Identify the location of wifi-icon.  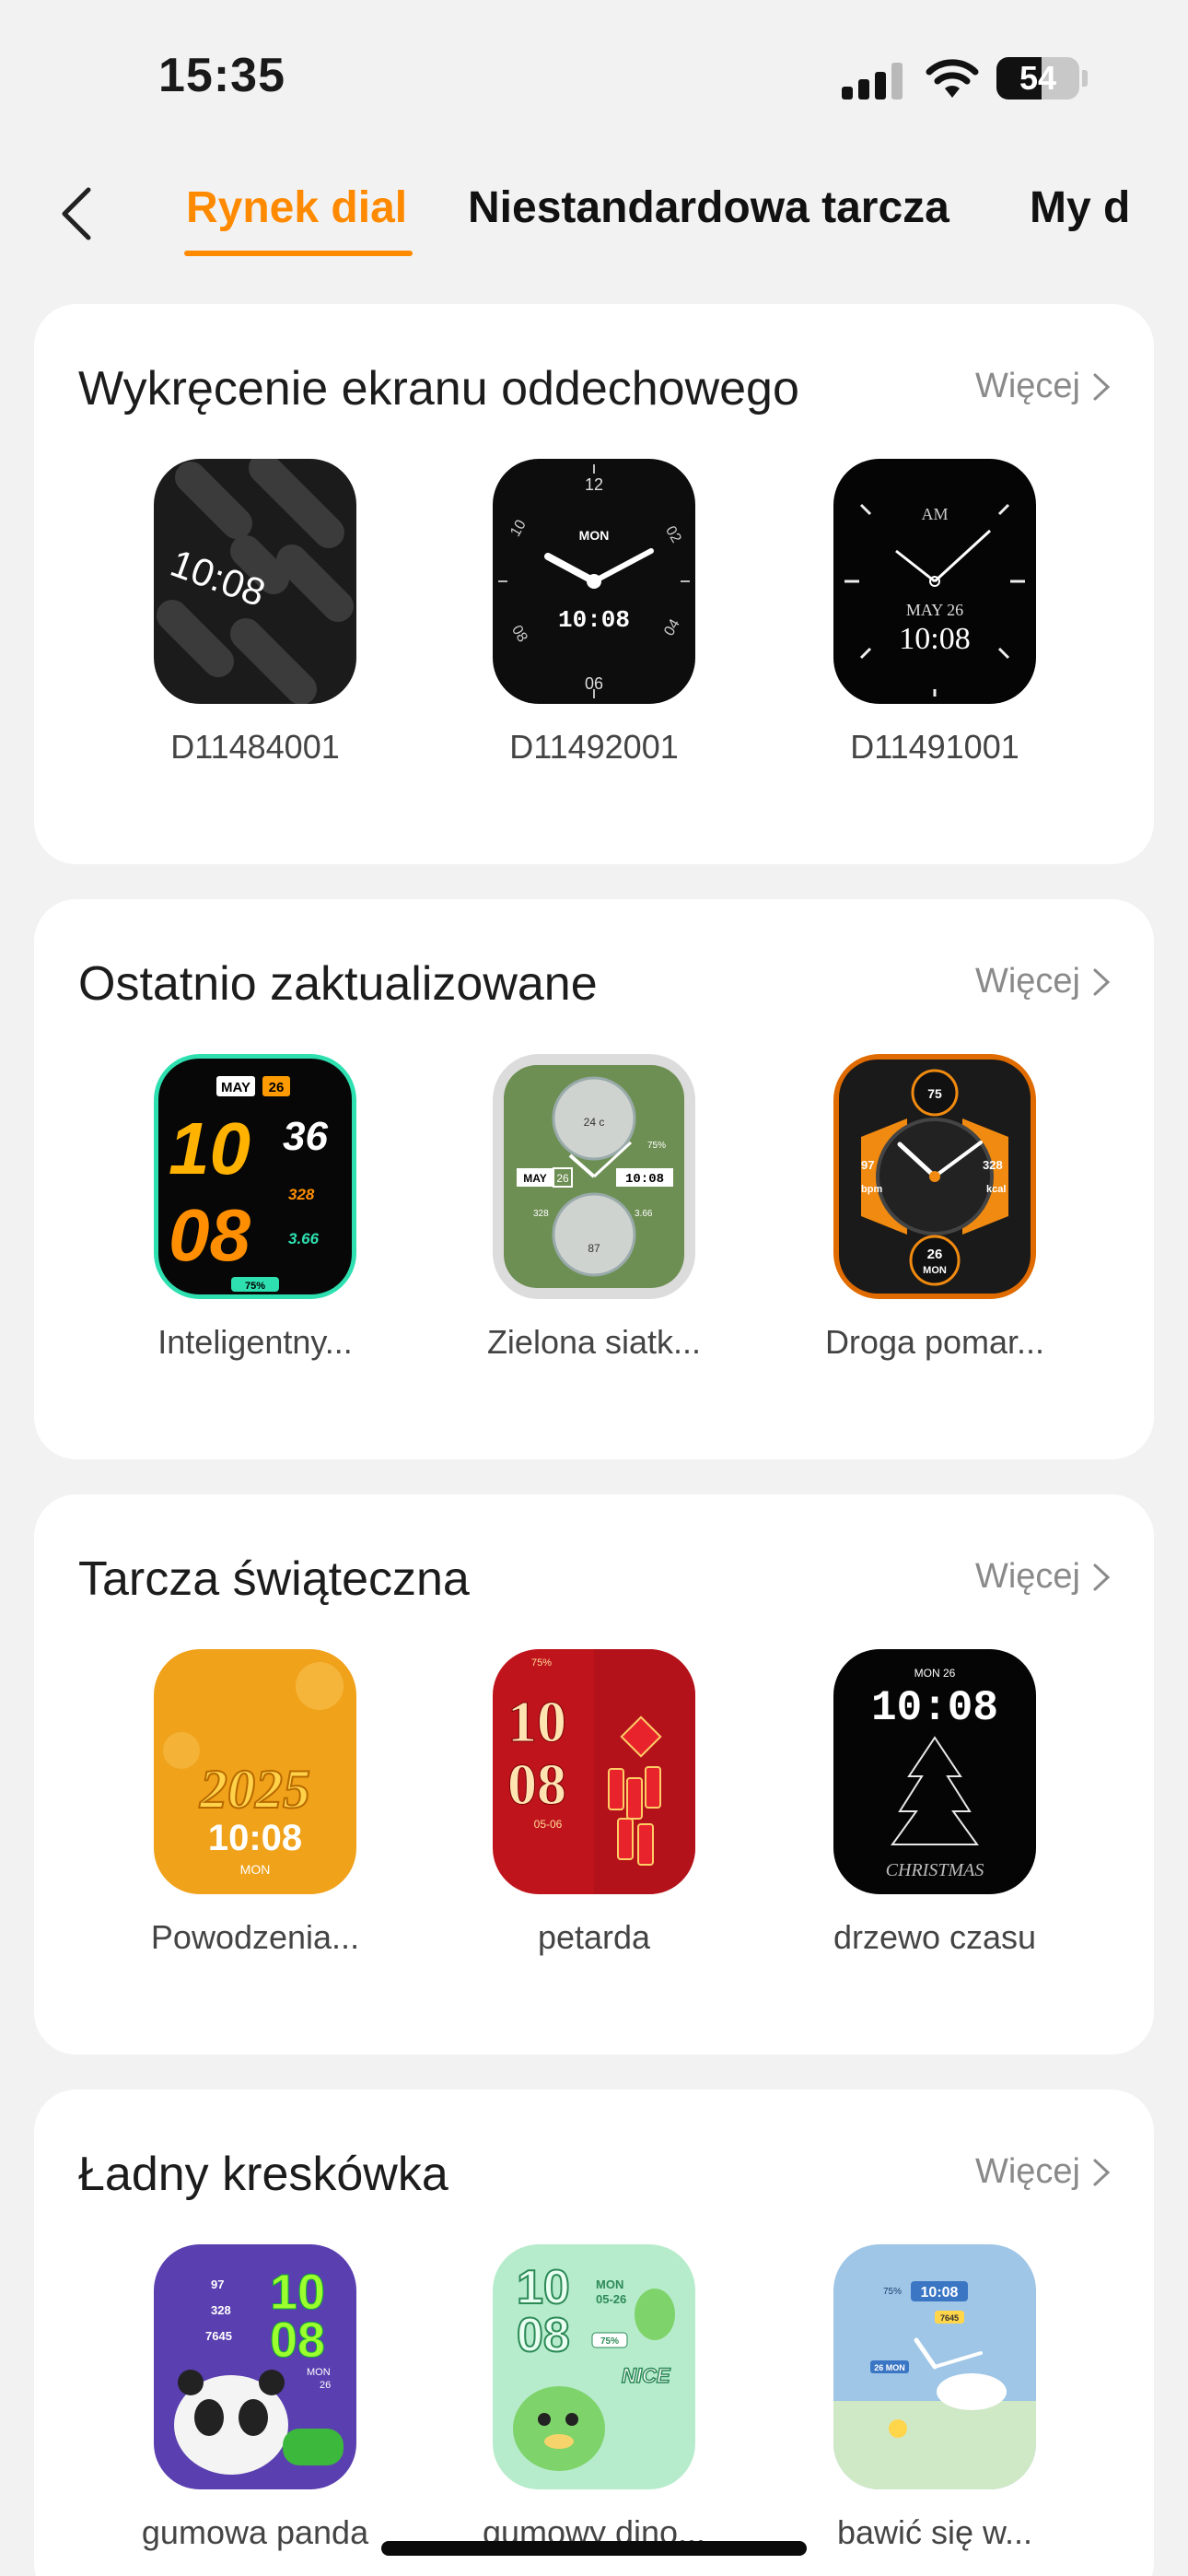
(952, 78).